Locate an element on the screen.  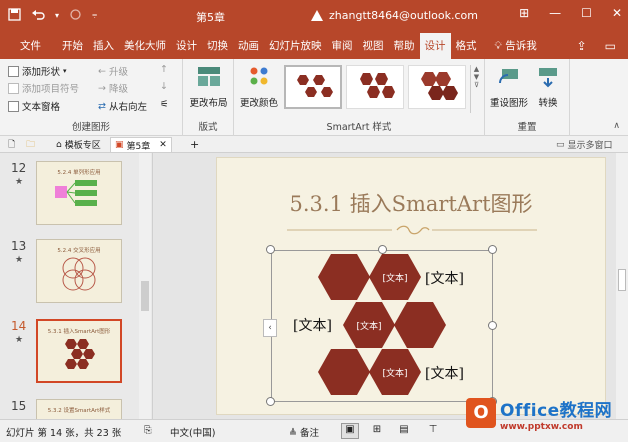
thumbnails-scrollbar is located at coordinates (145, 286).